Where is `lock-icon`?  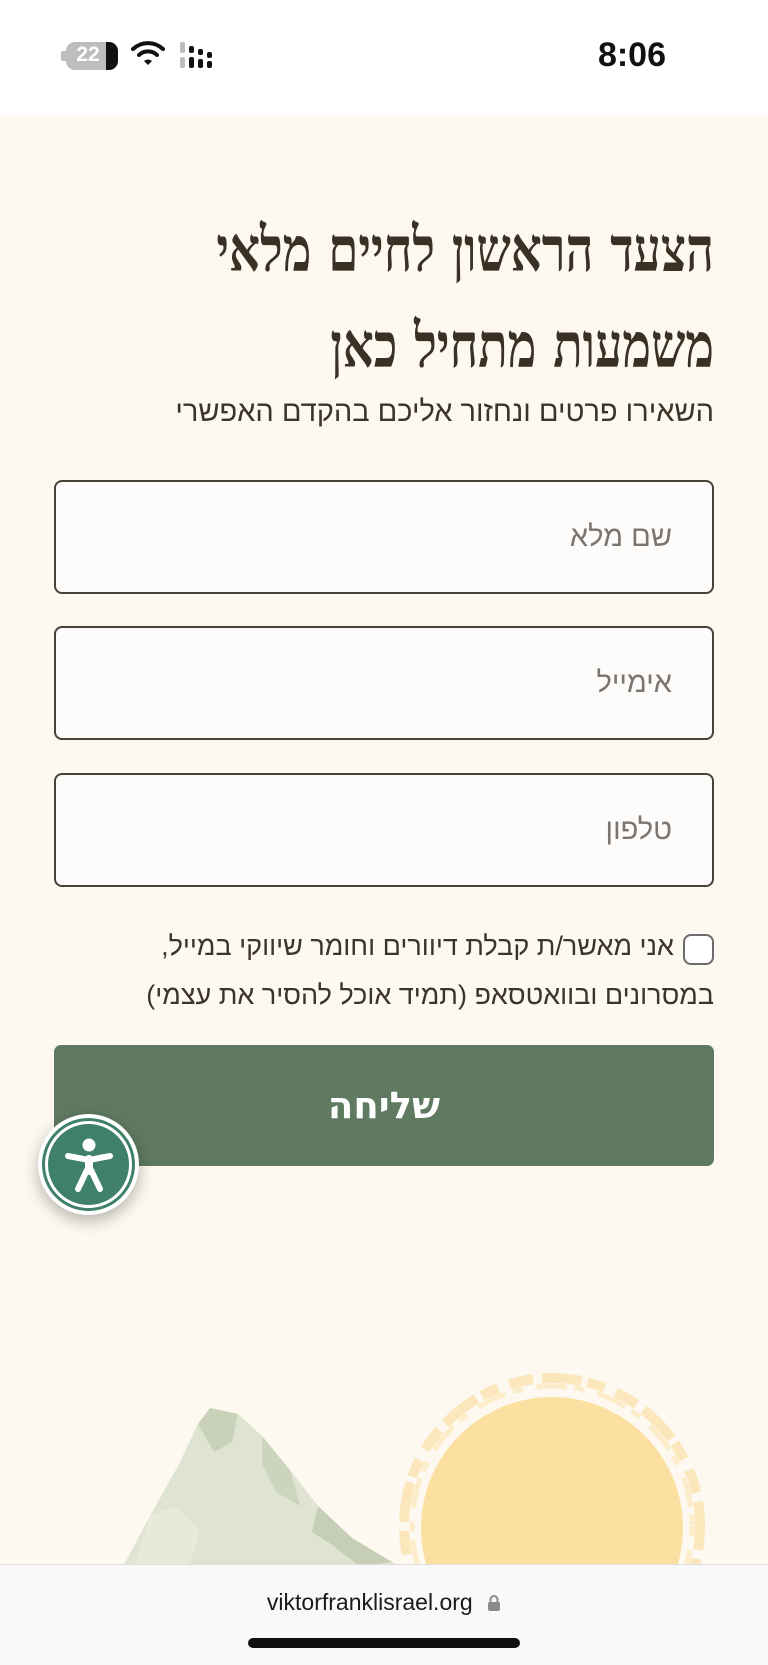 lock-icon is located at coordinates (494, 1603).